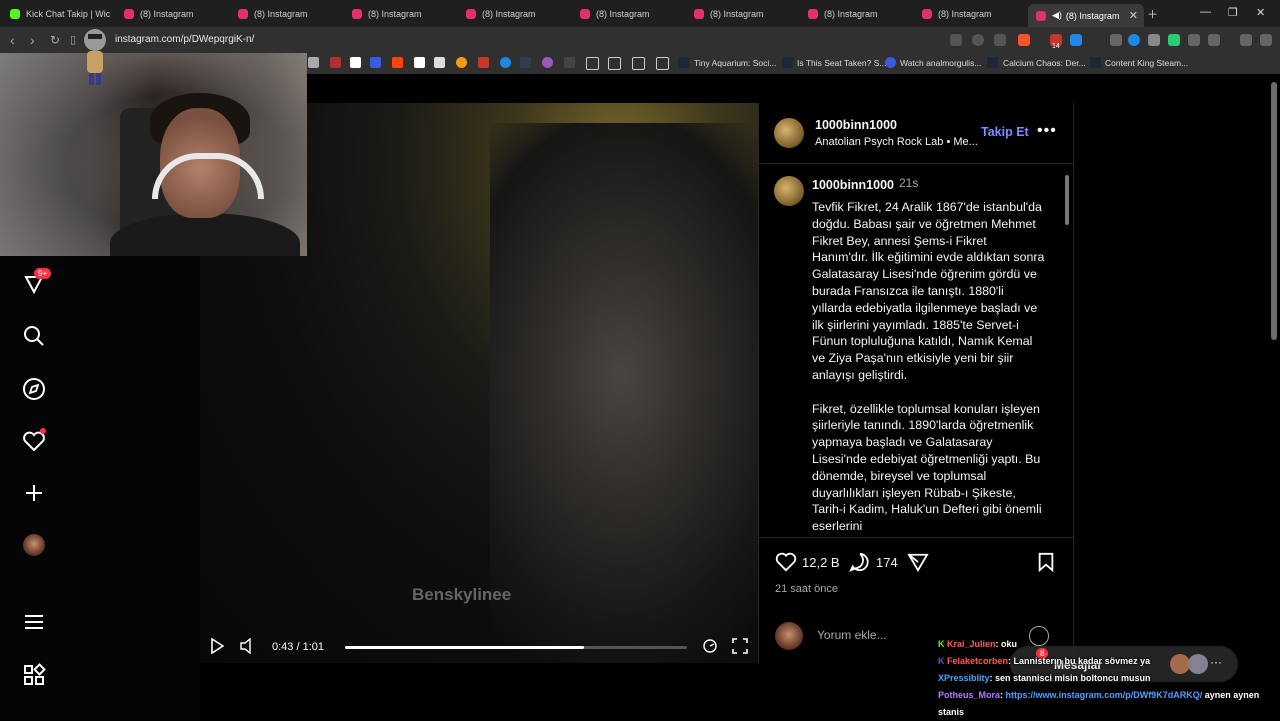 This screenshot has width=1280, height=721. I want to click on media-icon, so click(1246, 40).